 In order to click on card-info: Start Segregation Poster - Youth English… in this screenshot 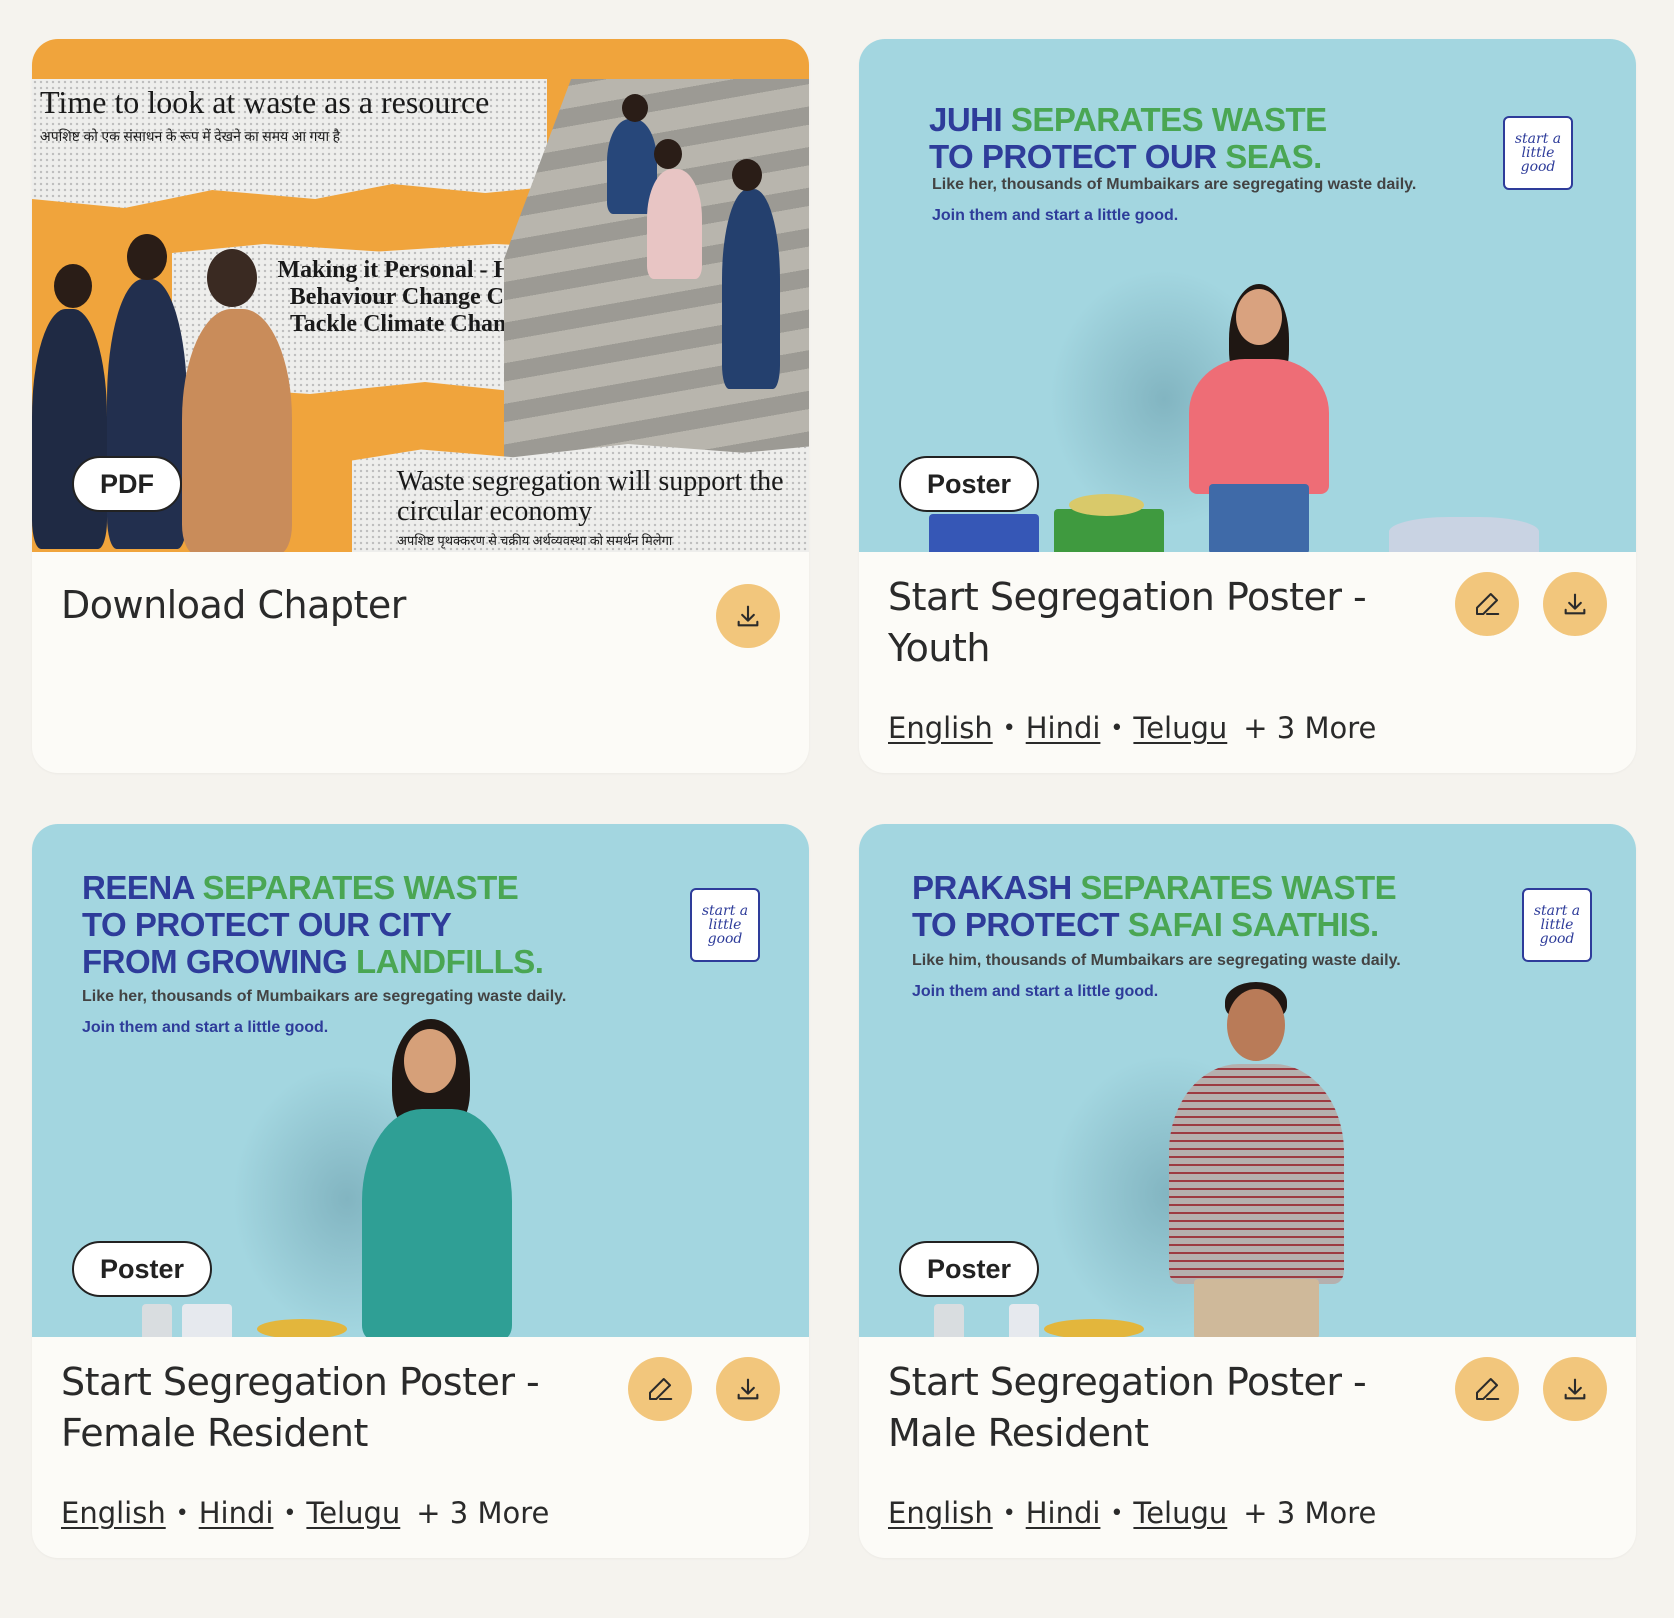, I will do `click(1247, 662)`.